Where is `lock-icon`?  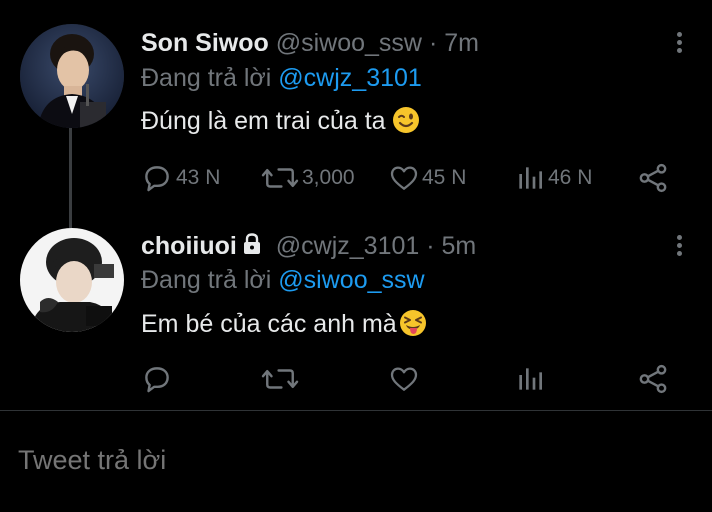 lock-icon is located at coordinates (252, 247).